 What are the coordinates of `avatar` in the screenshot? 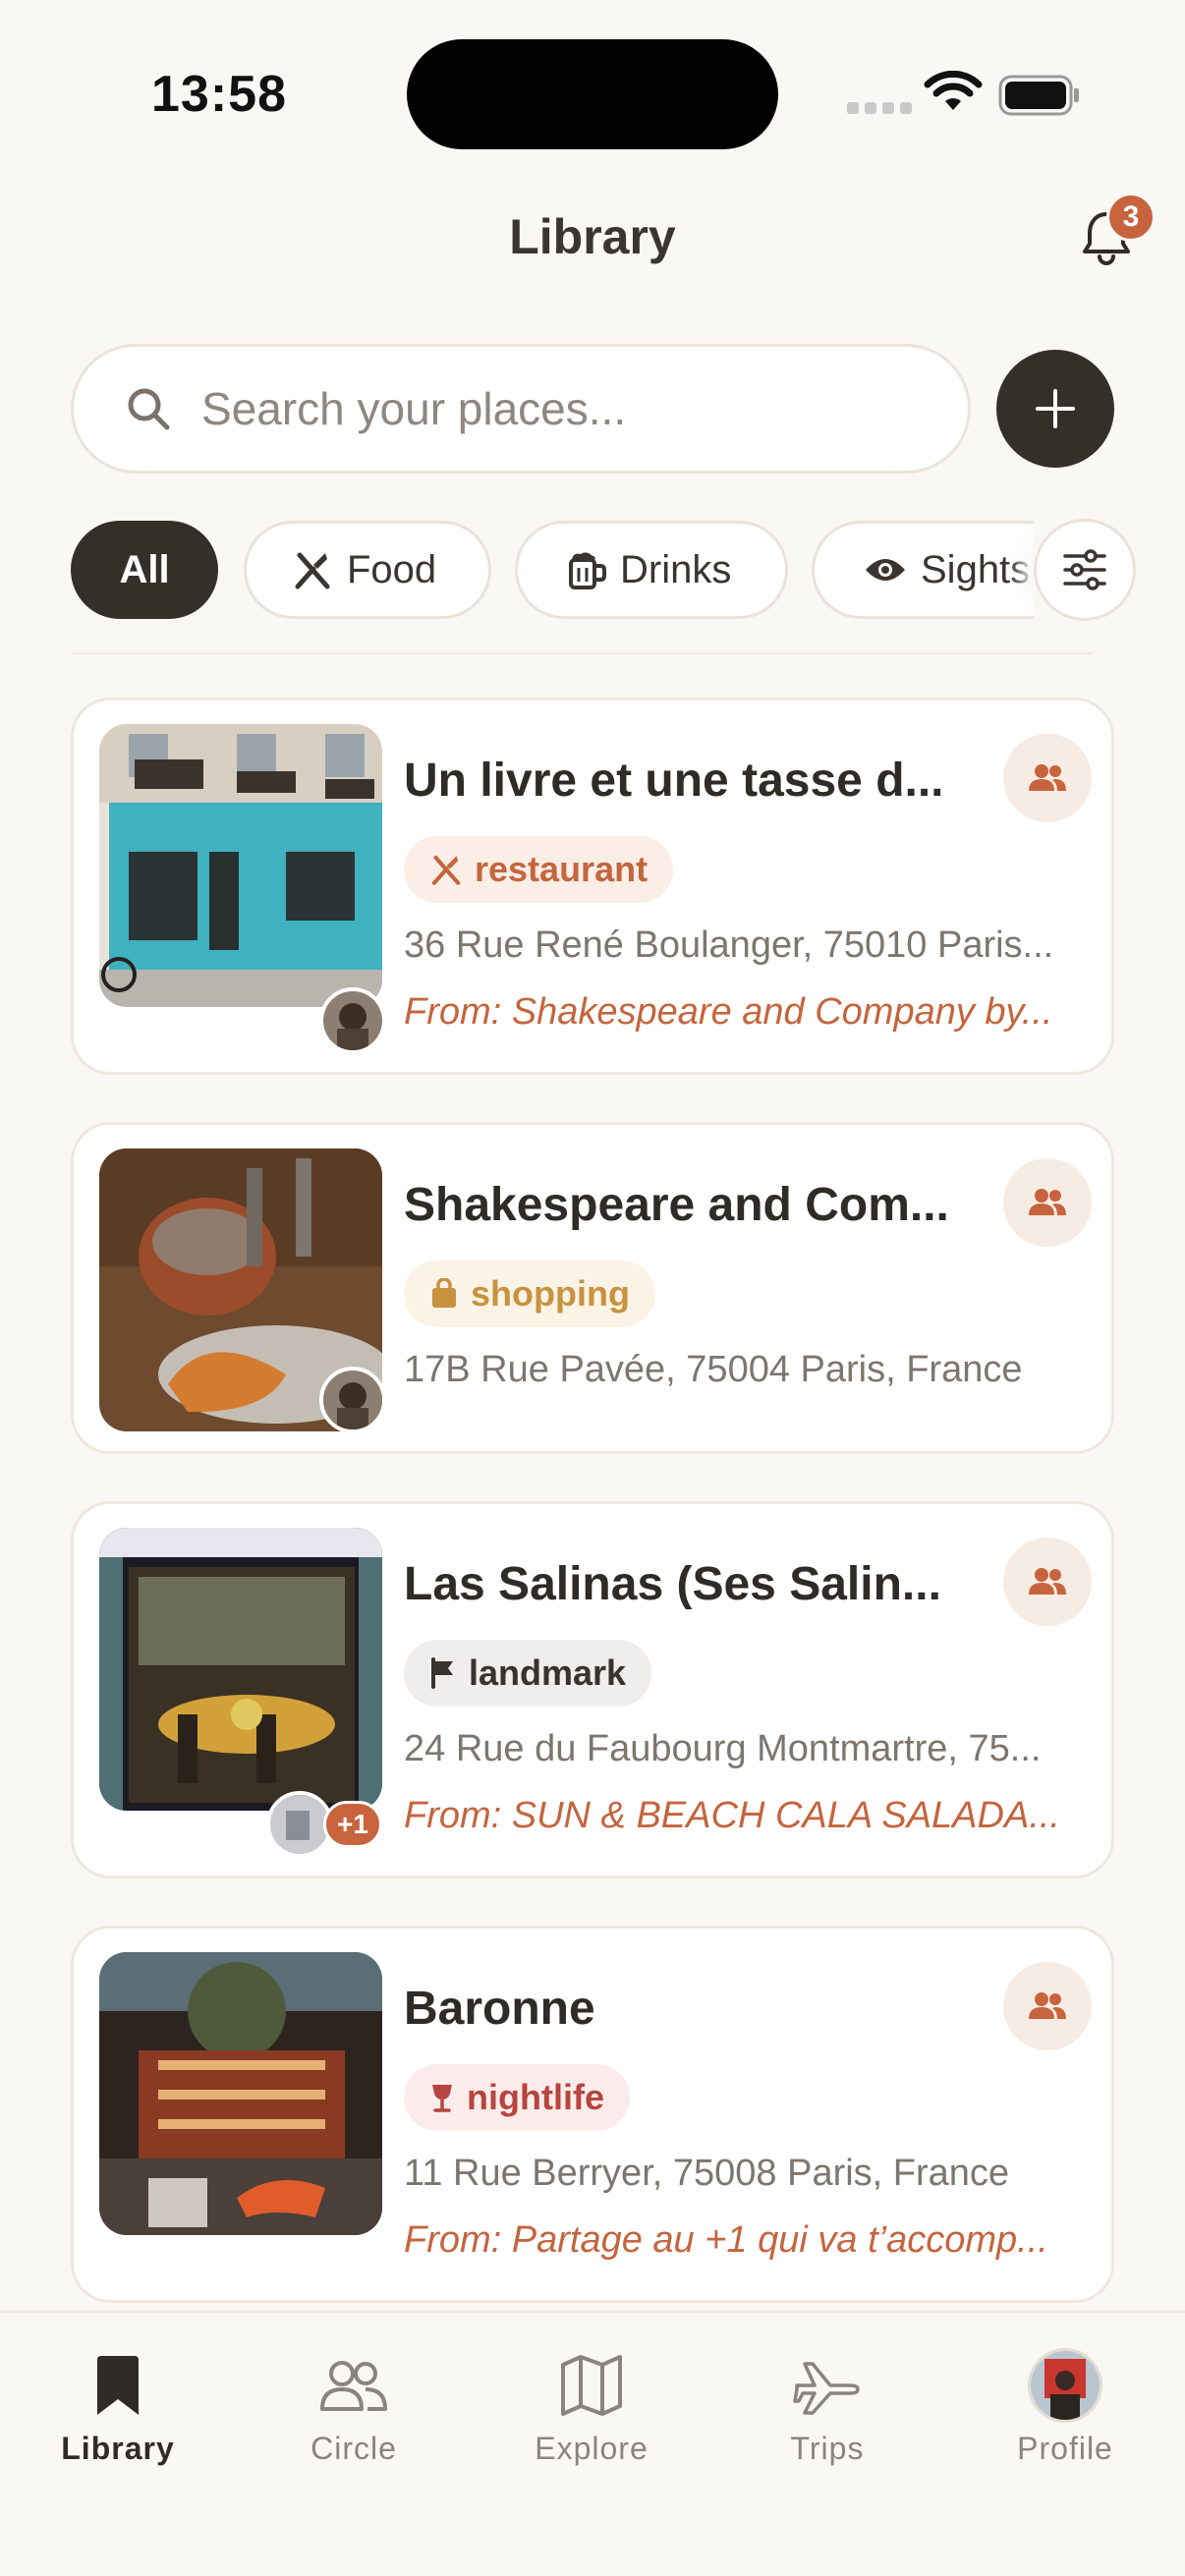 It's located at (1065, 2385).